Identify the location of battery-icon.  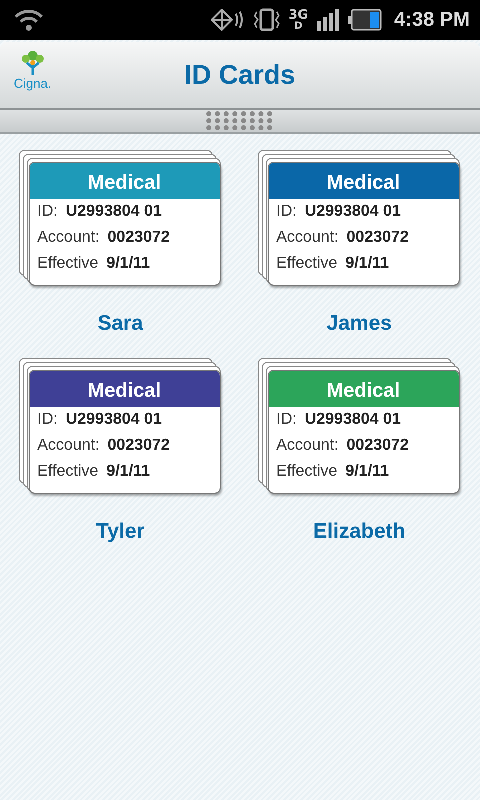
(365, 20).